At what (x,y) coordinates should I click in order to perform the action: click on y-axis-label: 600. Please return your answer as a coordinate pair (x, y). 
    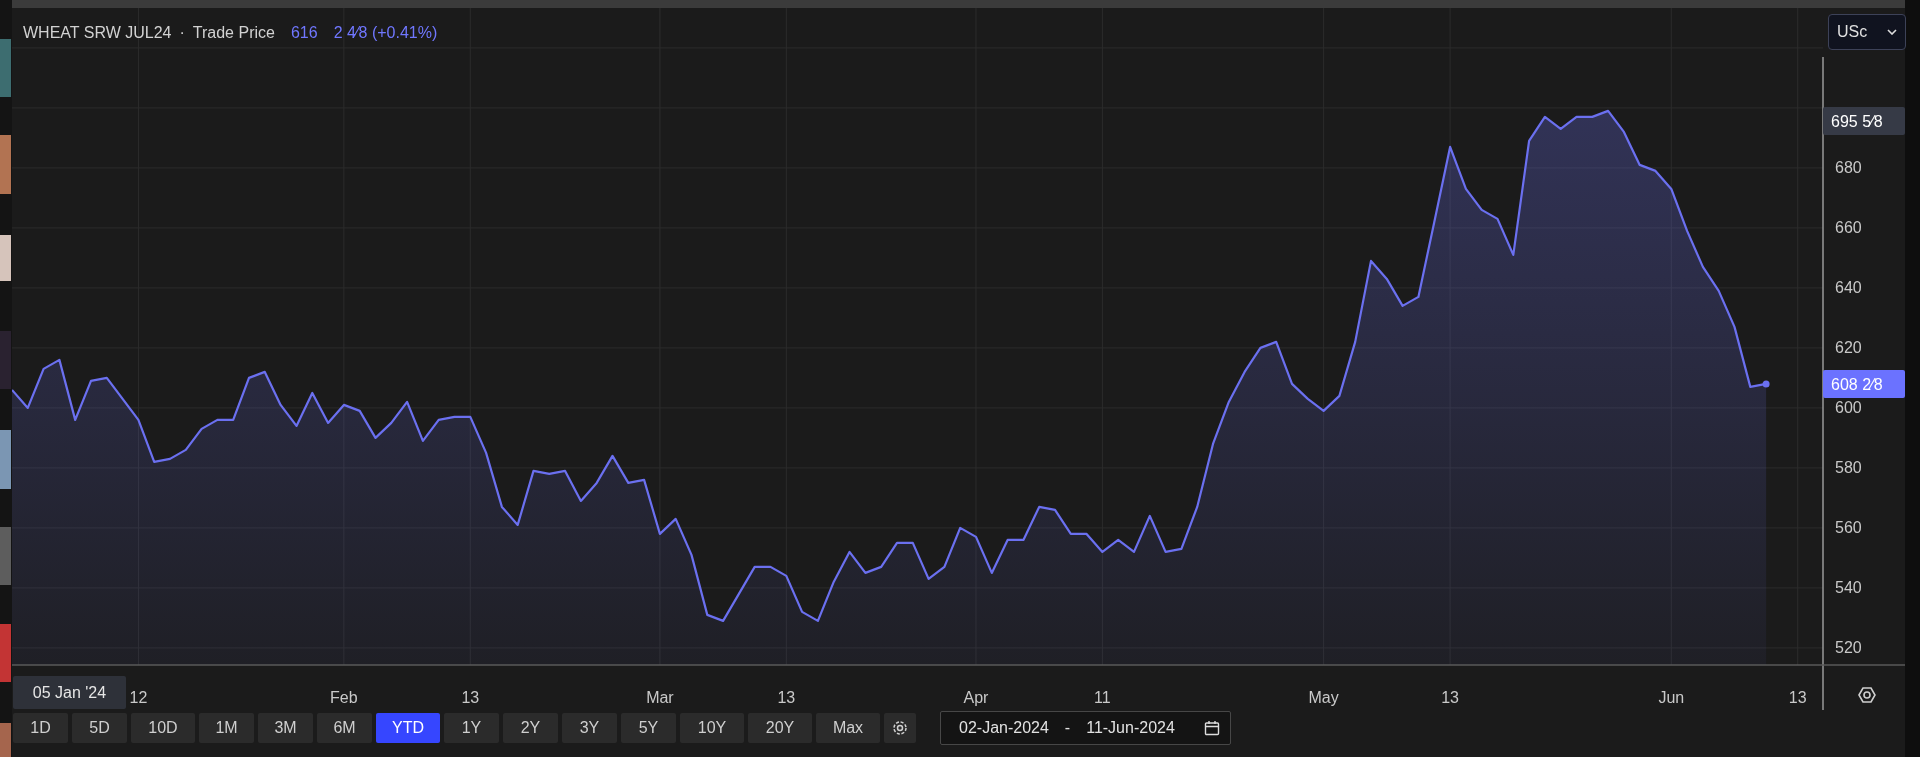
    Looking at the image, I should click on (1848, 408).